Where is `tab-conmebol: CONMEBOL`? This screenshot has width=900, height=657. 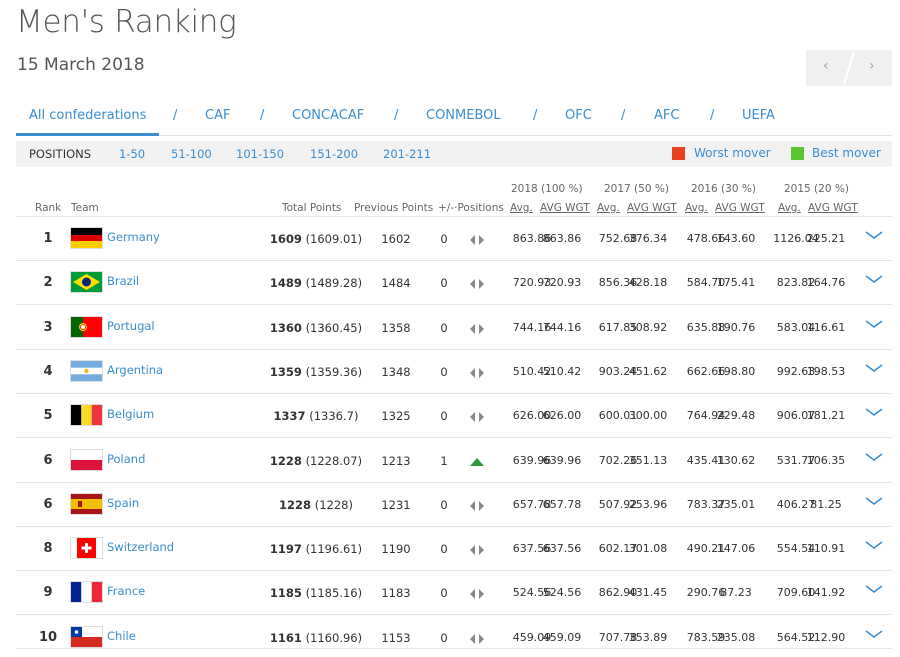 tab-conmebol: CONMEBOL is located at coordinates (463, 115).